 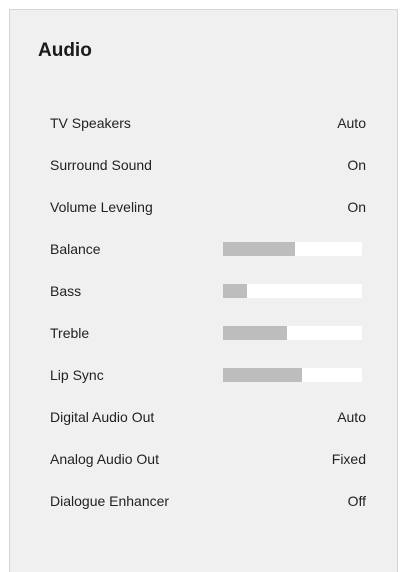 I want to click on menu-item-analog-audio-out: Analog Audio Out Fixed, so click(x=208, y=459).